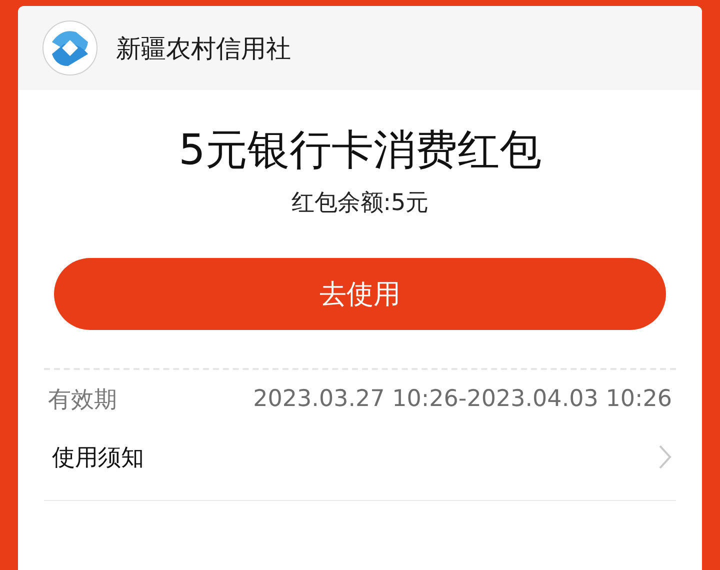 Image resolution: width=720 pixels, height=570 pixels. I want to click on bank-name: 新疆农村信用社, so click(203, 48).